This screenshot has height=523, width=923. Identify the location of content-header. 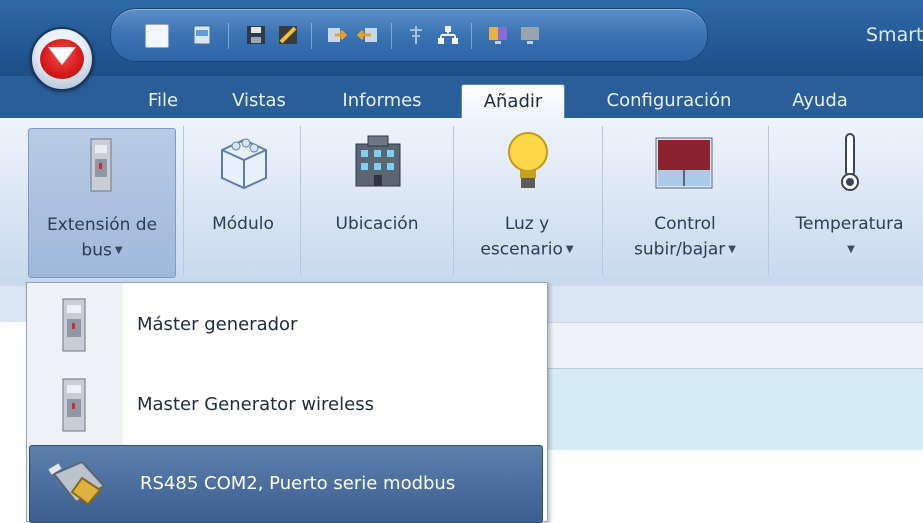
(734, 345).